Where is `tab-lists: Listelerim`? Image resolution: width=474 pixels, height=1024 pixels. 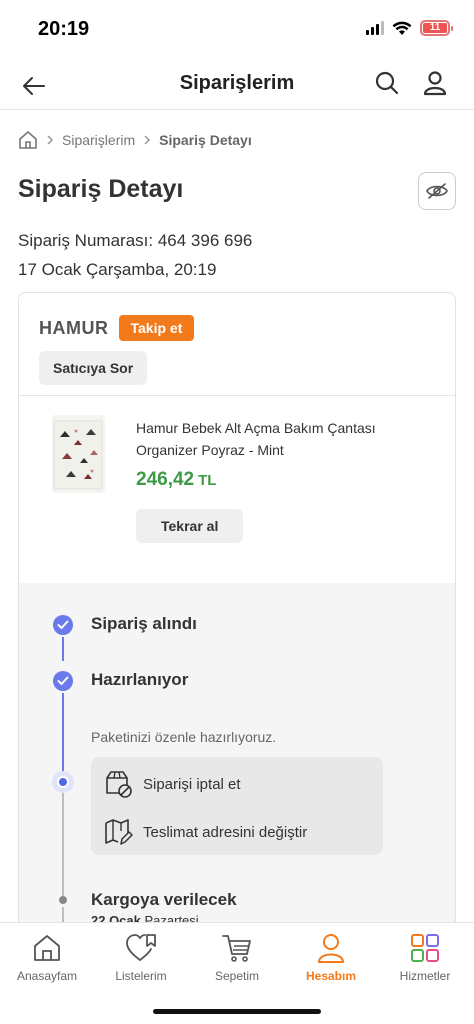 tab-lists: Listelerim is located at coordinates (141, 957).